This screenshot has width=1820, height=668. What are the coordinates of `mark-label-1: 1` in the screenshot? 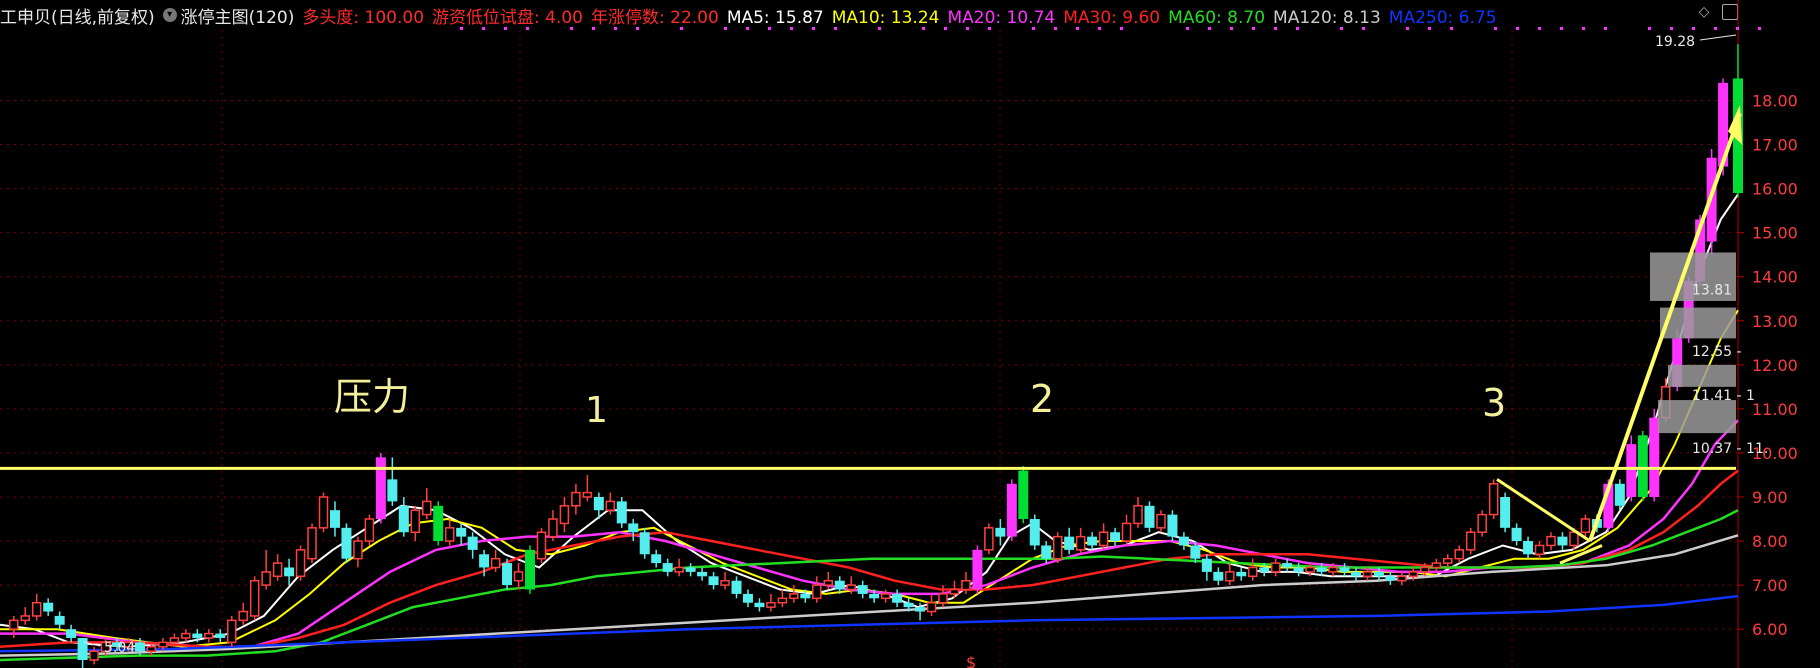 It's located at (596, 410).